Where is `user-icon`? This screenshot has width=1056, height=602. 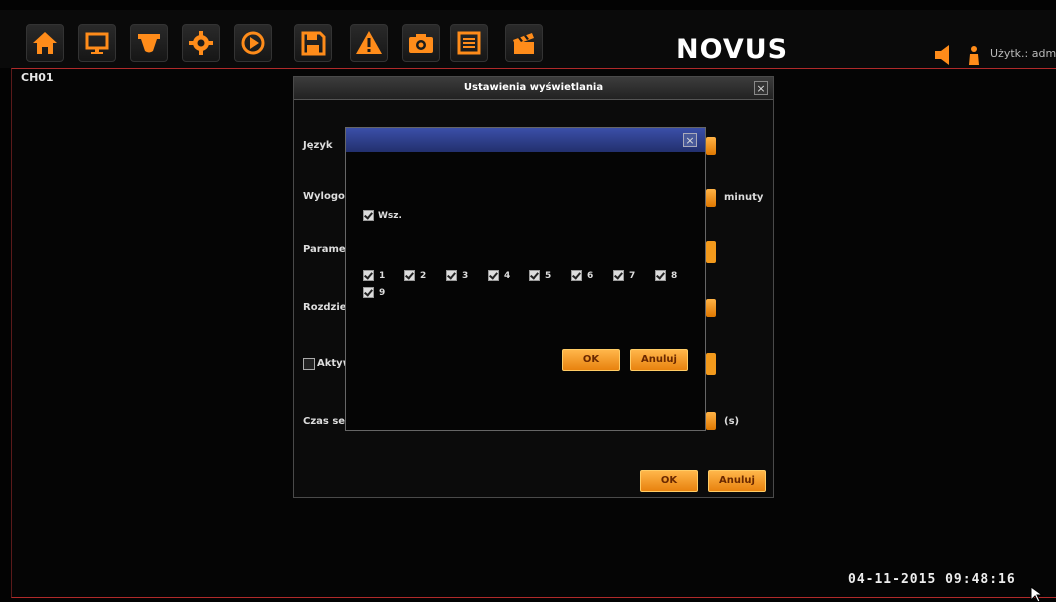 user-icon is located at coordinates (974, 55).